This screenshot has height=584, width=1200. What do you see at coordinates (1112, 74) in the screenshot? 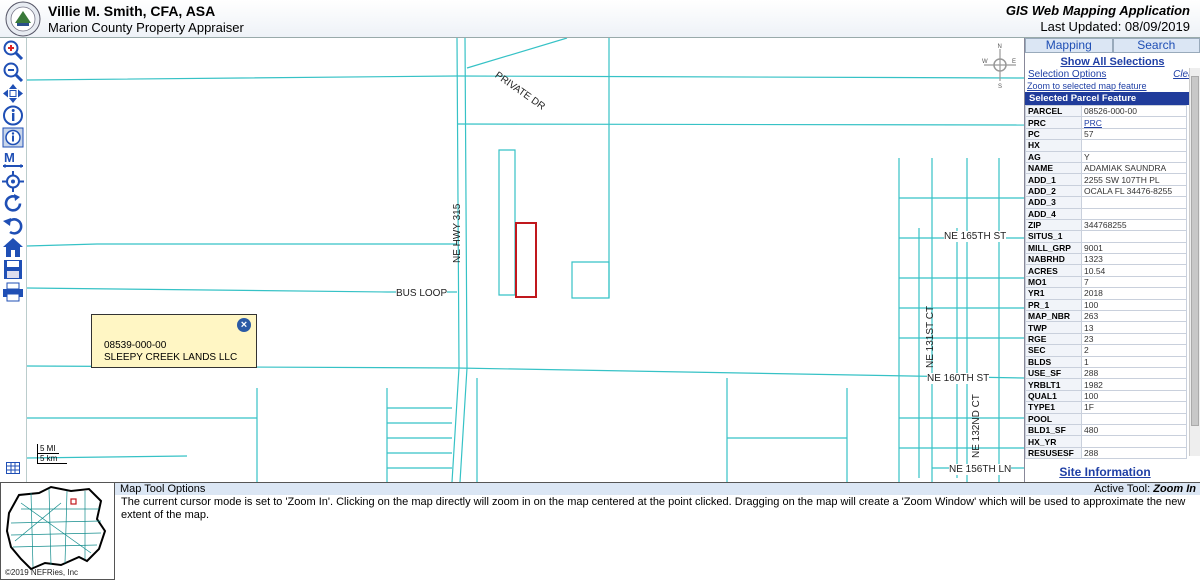
I see `selection-row: Selection Options Clear` at bounding box center [1112, 74].